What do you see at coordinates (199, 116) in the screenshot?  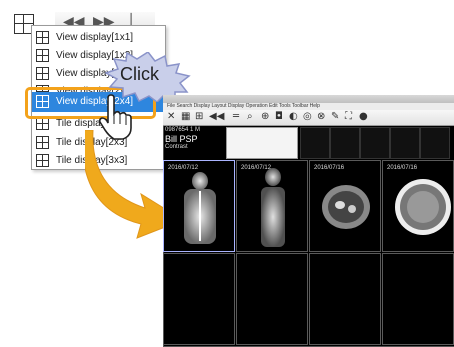 I see `grid-icon: ⊞` at bounding box center [199, 116].